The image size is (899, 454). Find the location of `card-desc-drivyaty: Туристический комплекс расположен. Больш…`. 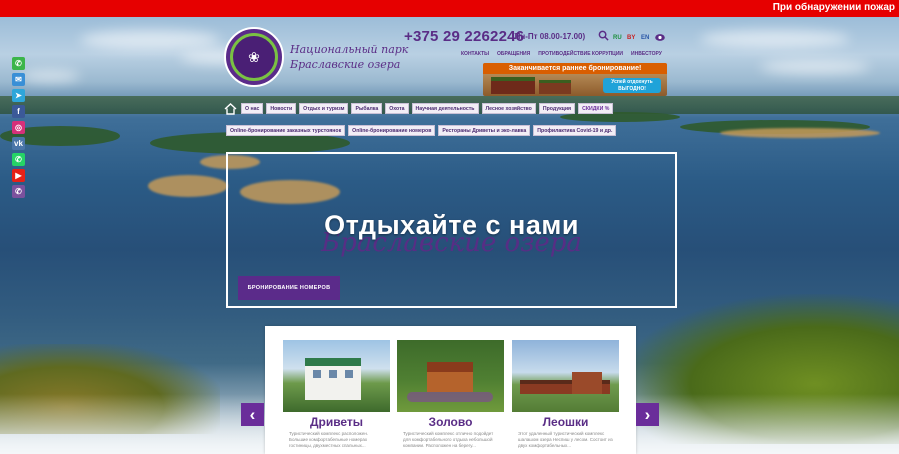

card-desc-drivyaty: Туристический комплекс расположен. Больш… is located at coordinates (329, 439).